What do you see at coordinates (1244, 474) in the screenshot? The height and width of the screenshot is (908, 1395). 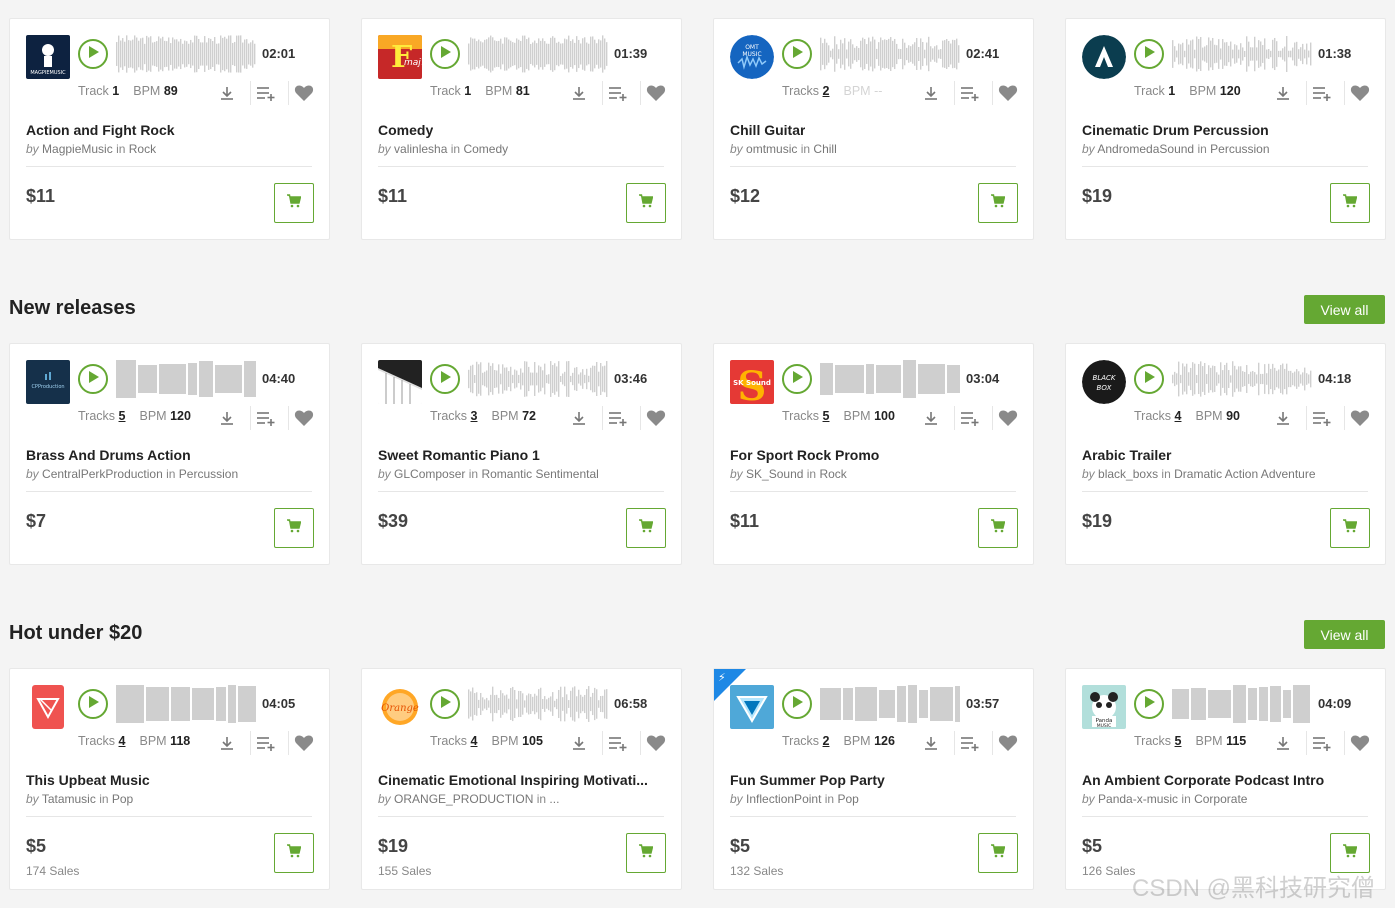 I see `category-link: Dramatic Action Adventure` at bounding box center [1244, 474].